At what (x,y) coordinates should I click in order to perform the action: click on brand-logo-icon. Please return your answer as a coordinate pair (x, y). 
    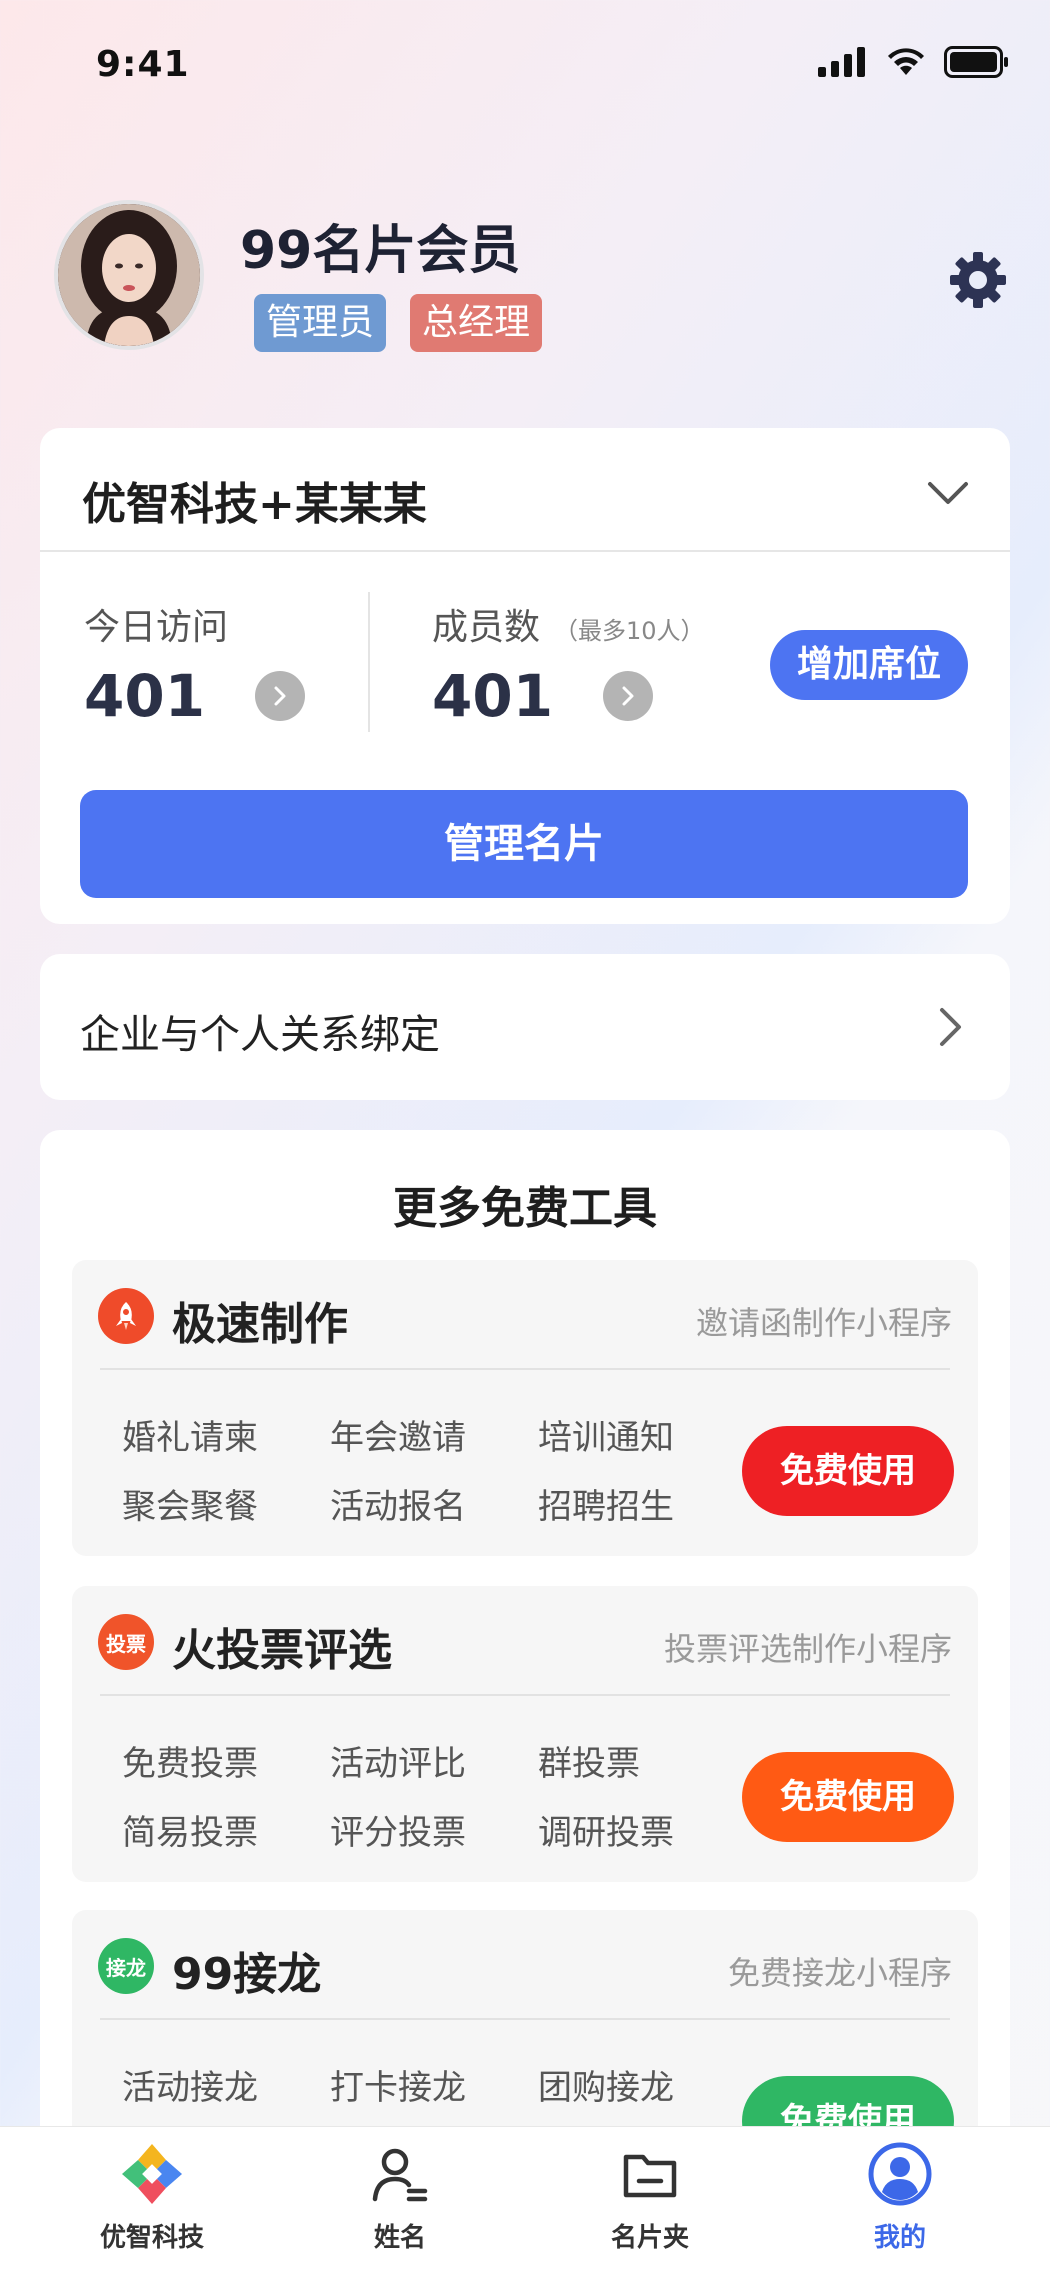
    Looking at the image, I should click on (152, 2174).